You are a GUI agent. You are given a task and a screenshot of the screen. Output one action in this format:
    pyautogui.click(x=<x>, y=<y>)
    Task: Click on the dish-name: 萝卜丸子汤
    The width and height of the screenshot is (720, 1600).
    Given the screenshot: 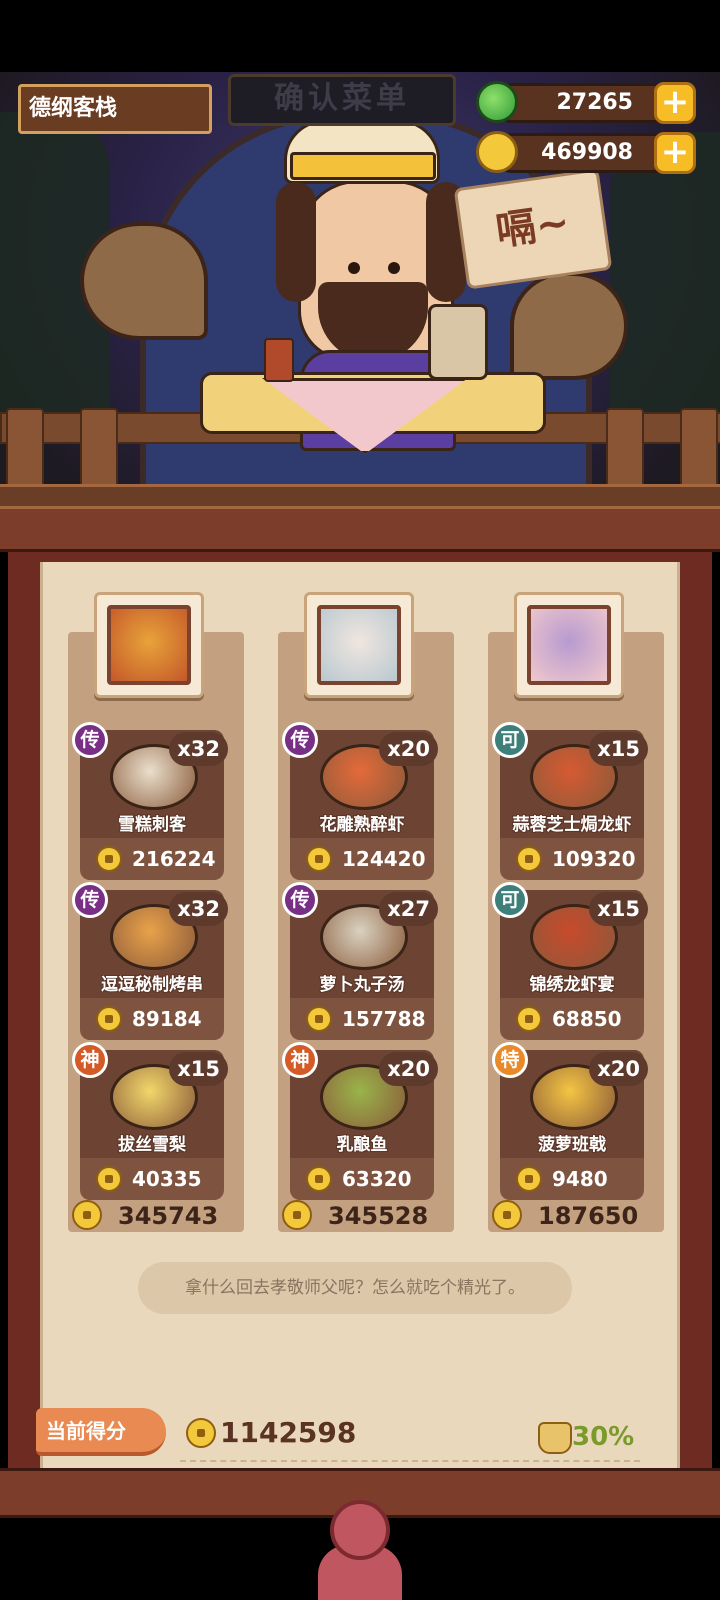 What is the action you would take?
    pyautogui.click(x=362, y=985)
    